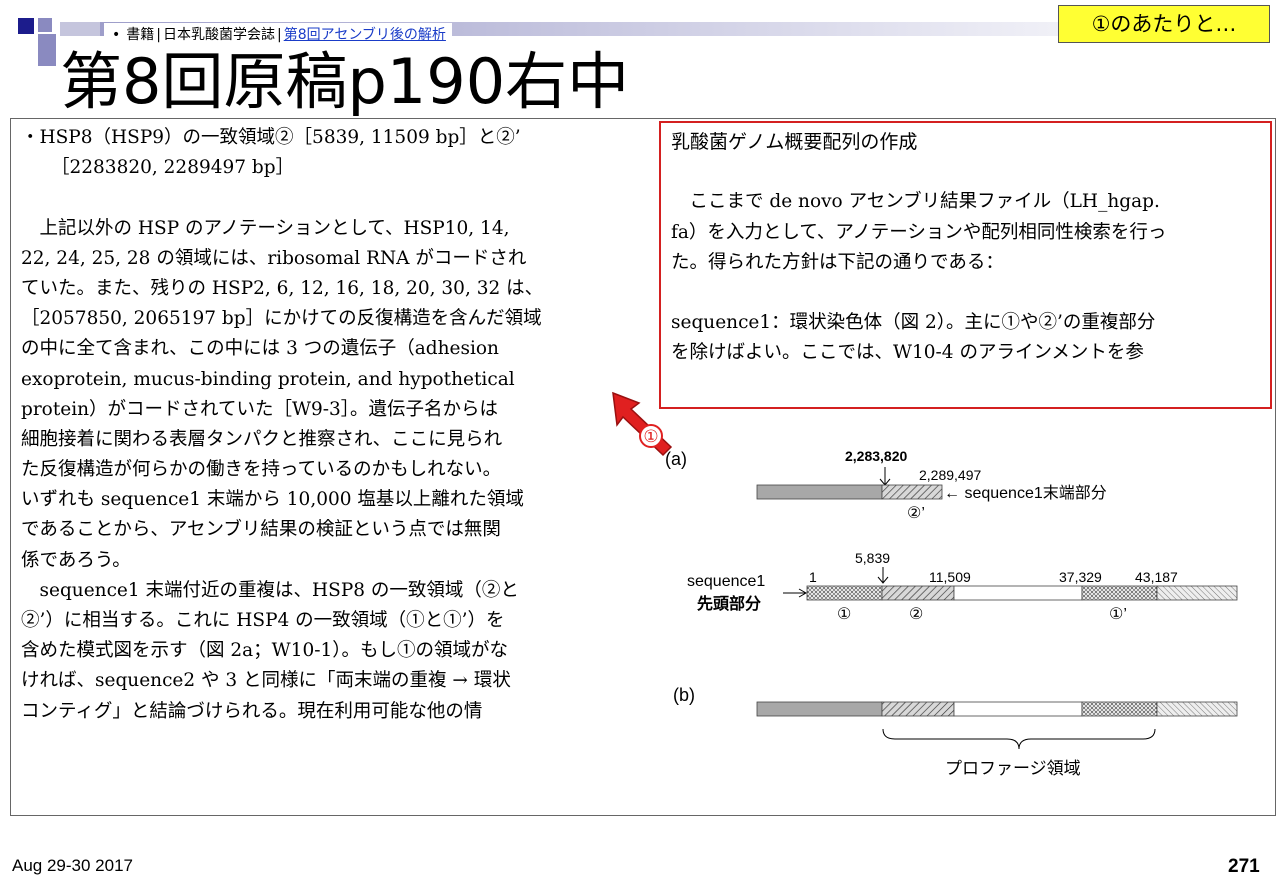 The height and width of the screenshot is (886, 1280). Describe the element at coordinates (1244, 866) in the screenshot. I see `page-number: 271` at that location.